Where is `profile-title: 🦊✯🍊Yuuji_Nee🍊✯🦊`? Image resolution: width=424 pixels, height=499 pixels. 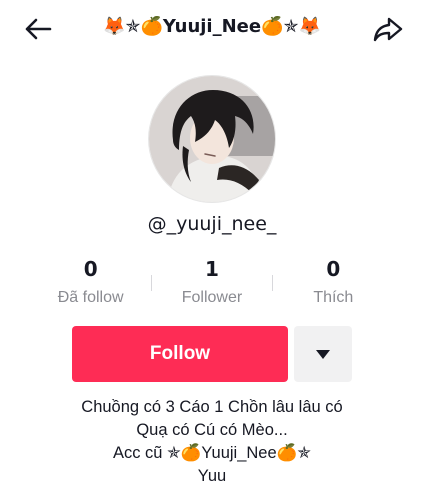 profile-title: 🦊✯🍊Yuuji_Nee🍊✯🦊 is located at coordinates (212, 26).